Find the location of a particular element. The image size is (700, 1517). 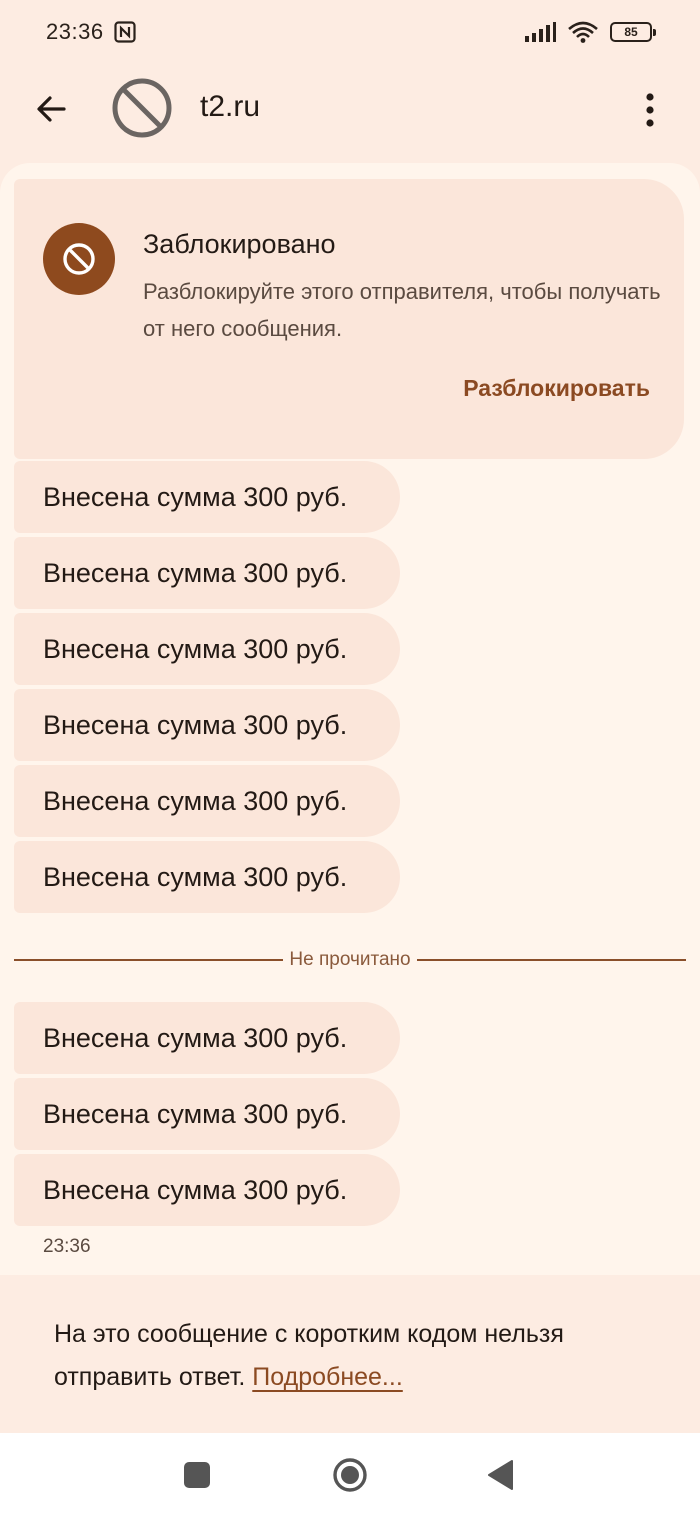

blocked-avatar-icon is located at coordinates (142, 108).